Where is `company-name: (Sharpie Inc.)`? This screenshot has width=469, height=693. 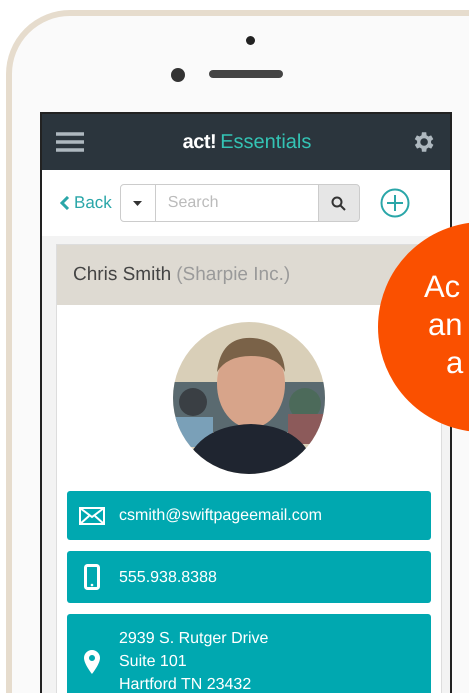
company-name: (Sharpie Inc.) is located at coordinates (233, 274).